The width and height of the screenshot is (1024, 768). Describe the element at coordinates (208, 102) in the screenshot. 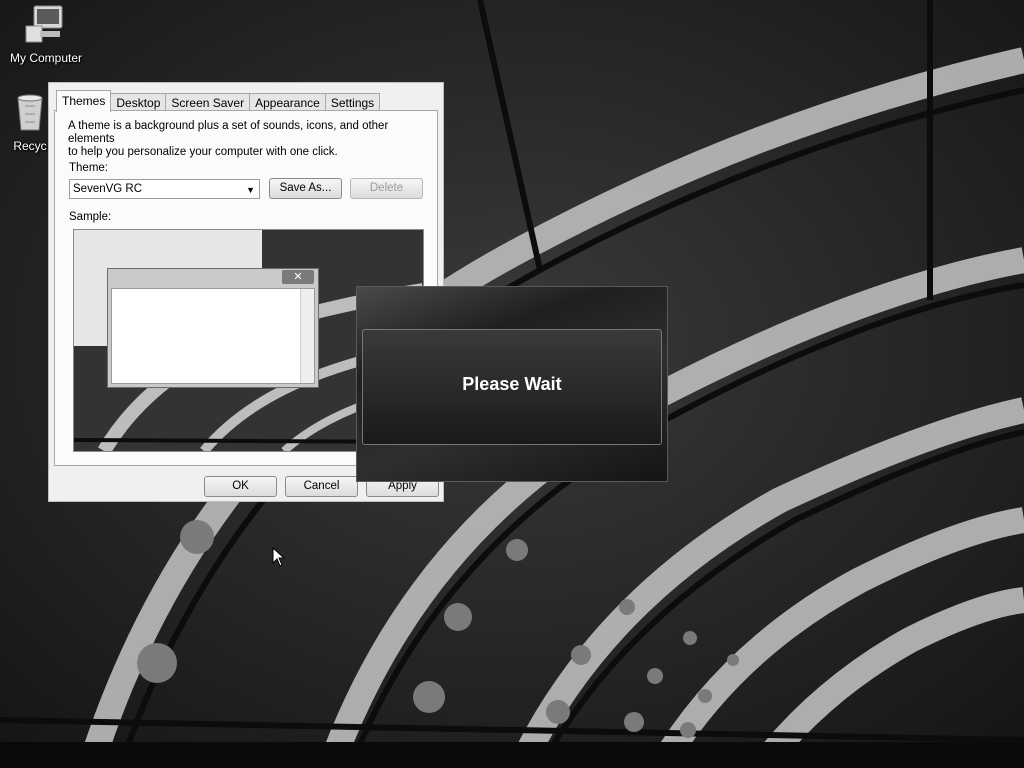

I see `tab-screen-saver: Screen Saver` at that location.